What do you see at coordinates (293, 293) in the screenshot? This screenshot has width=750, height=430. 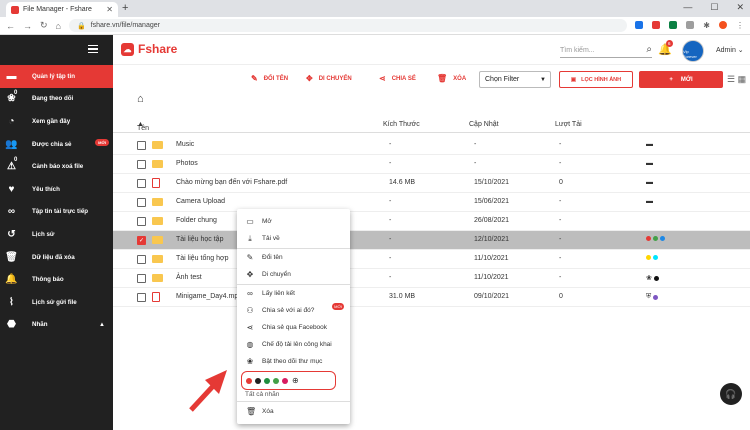 I see `menu-item: ∞ Lấy liên kết` at bounding box center [293, 293].